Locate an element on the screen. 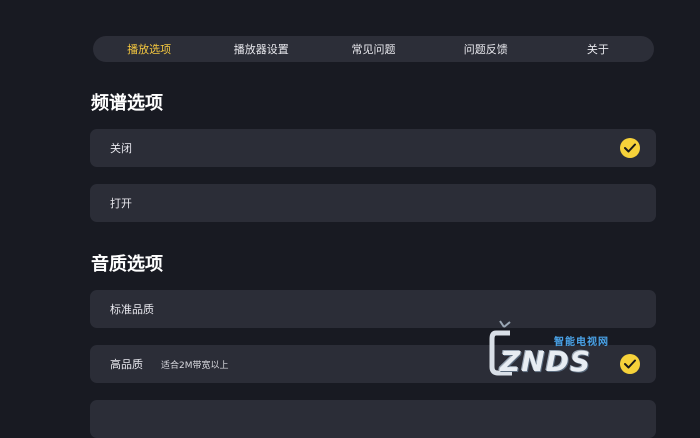  option-label: 关闭 is located at coordinates (121, 148).